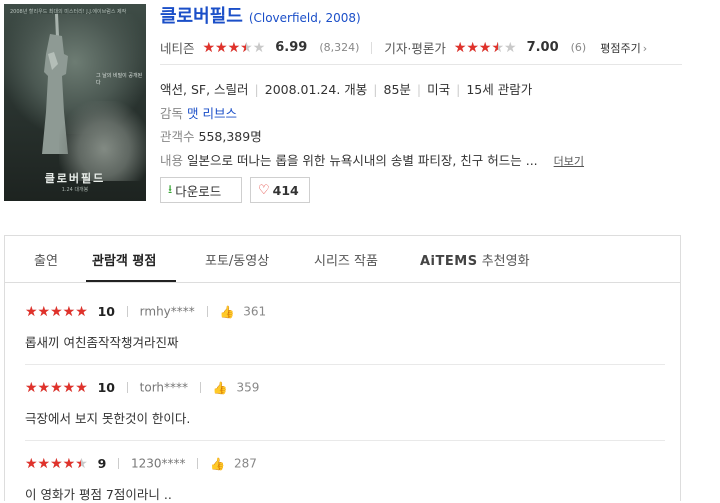  I want to click on like-count: 287, so click(245, 463).